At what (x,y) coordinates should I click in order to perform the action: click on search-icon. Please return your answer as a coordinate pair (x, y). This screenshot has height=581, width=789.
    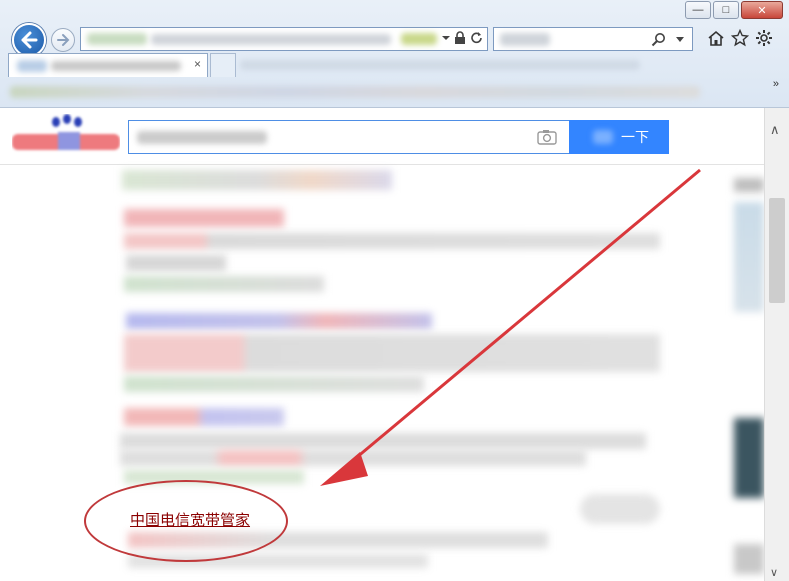
    Looking at the image, I should click on (658, 39).